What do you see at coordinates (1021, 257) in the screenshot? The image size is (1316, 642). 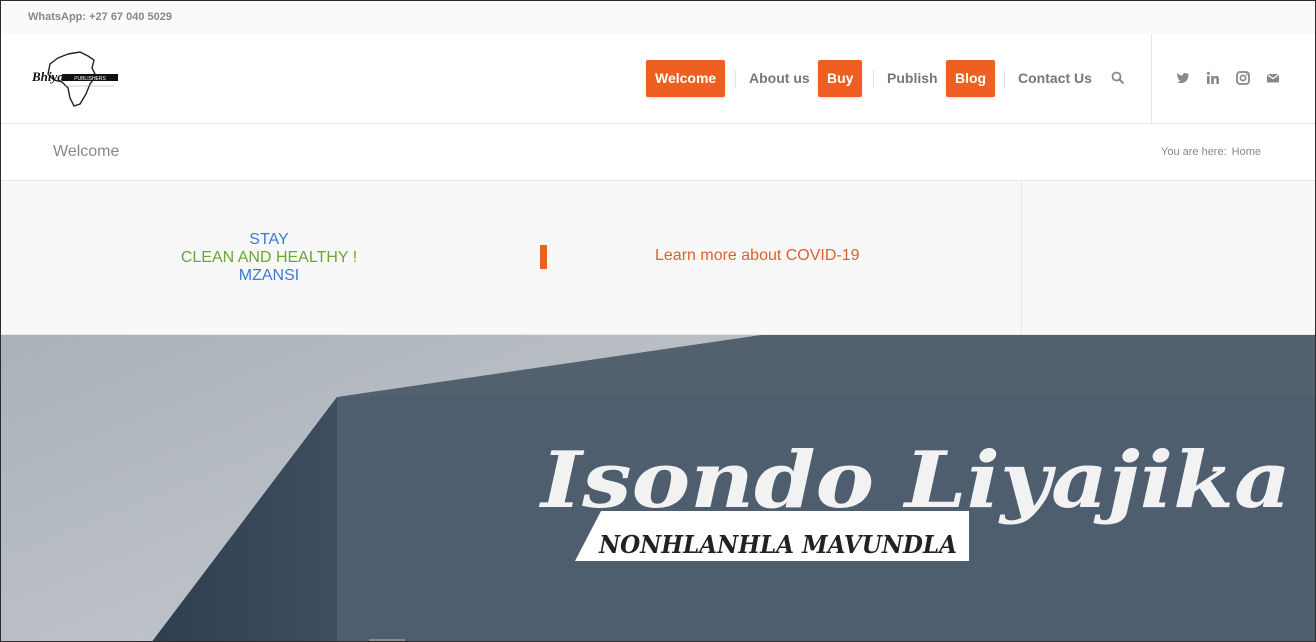 I see `banner-column-divider` at bounding box center [1021, 257].